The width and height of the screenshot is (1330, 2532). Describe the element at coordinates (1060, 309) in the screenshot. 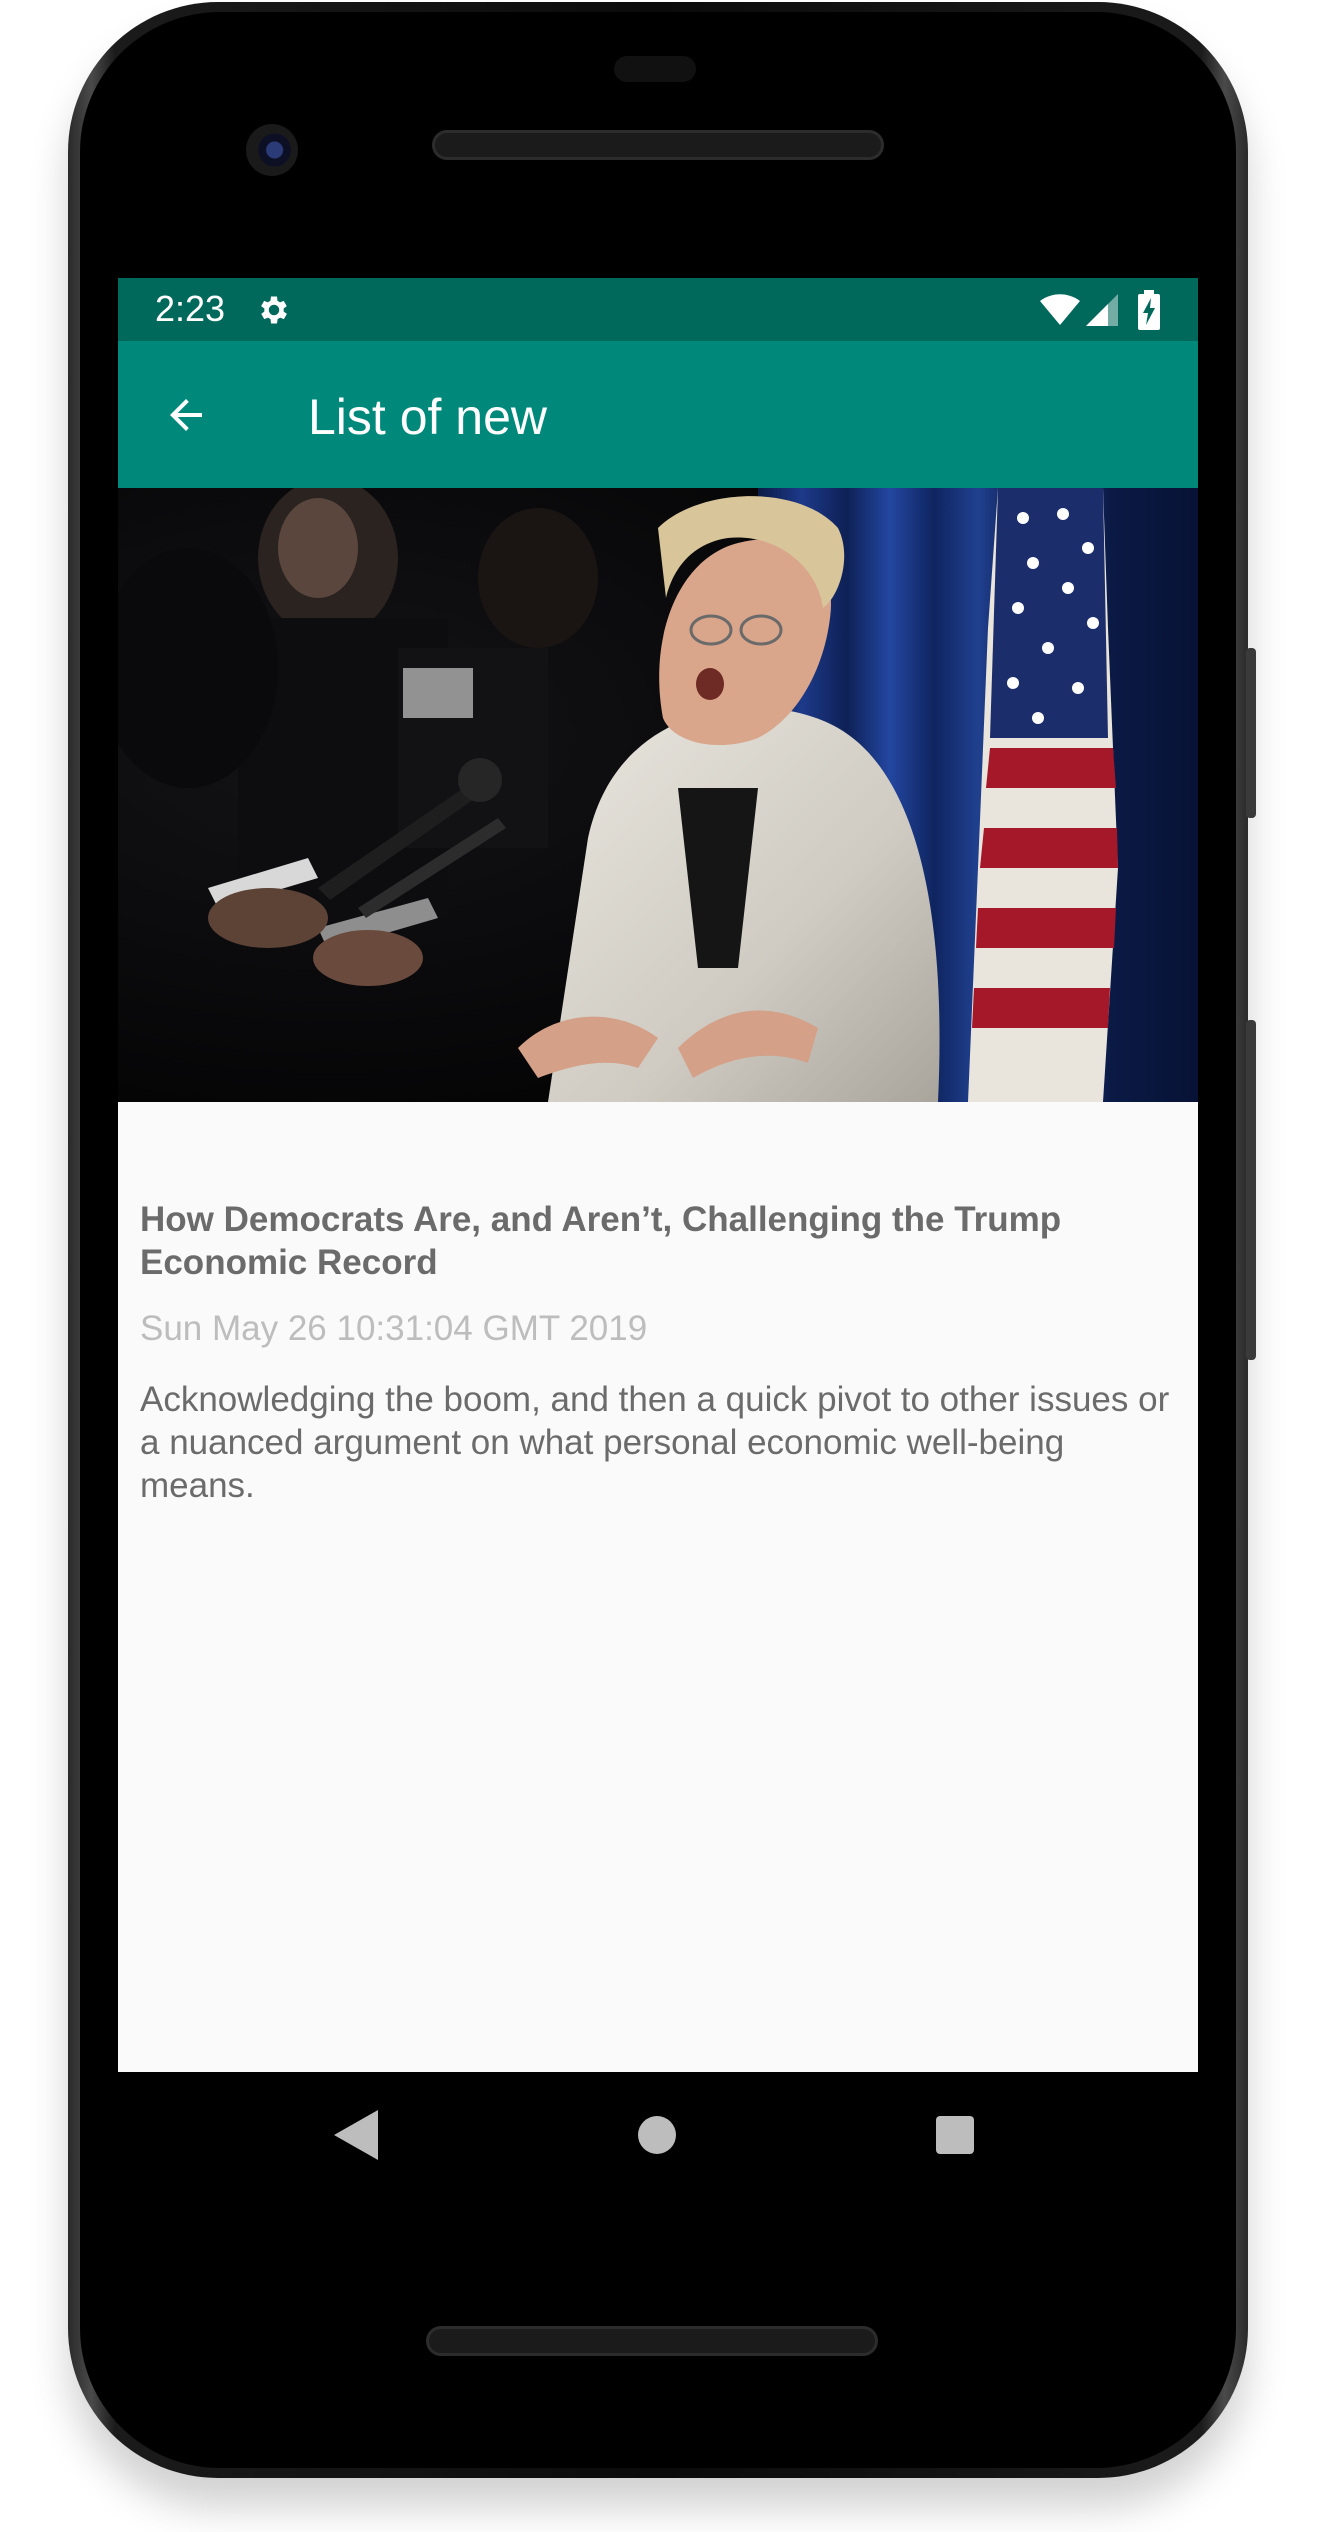

I see `wifi-icon` at that location.